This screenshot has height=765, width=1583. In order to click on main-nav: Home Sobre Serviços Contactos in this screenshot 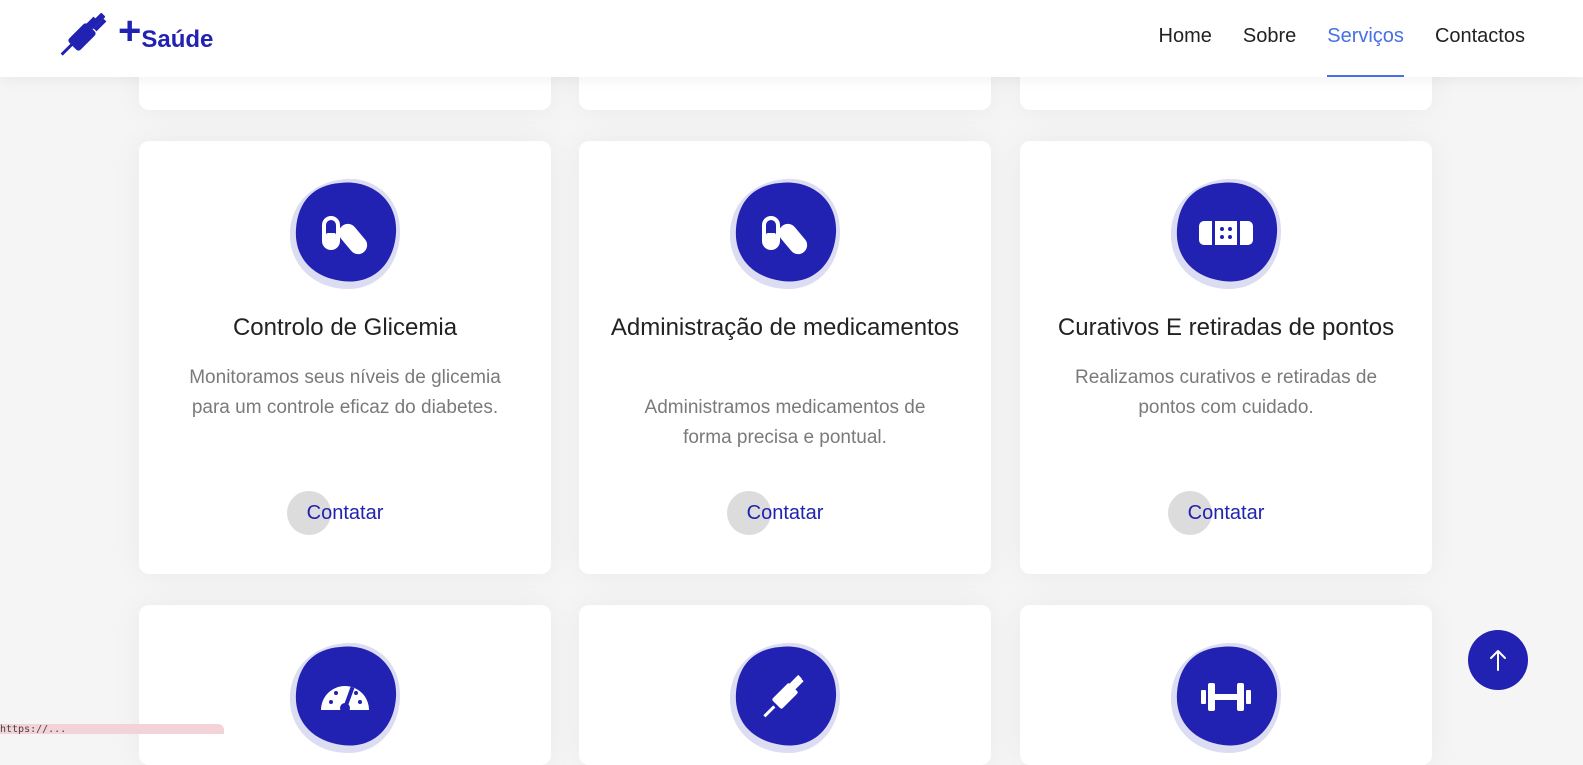, I will do `click(1326, 38)`.